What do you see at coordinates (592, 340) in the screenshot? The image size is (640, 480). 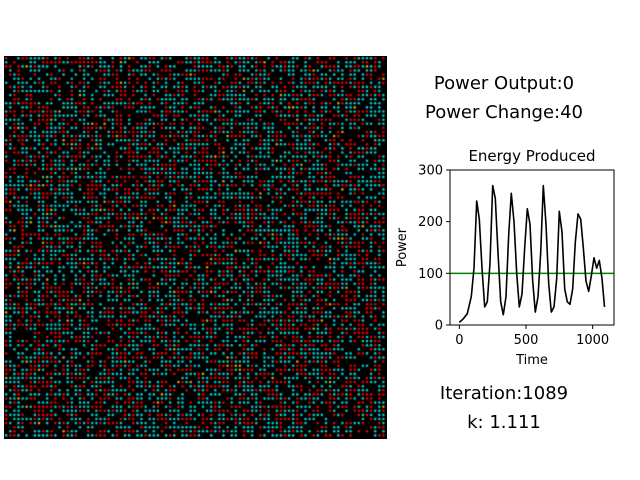 I see `x-tick-label-2: 1000` at bounding box center [592, 340].